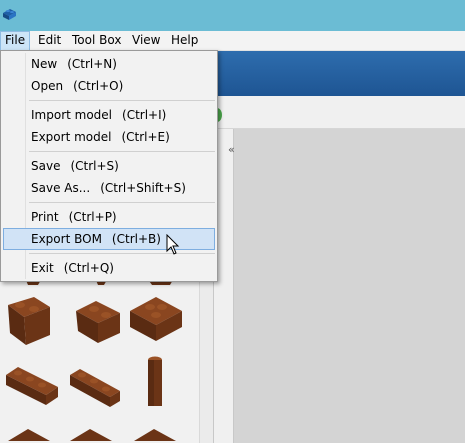 This screenshot has width=465, height=443. I want to click on menu-item-shortcut: (Ctrl+P), so click(92, 217).